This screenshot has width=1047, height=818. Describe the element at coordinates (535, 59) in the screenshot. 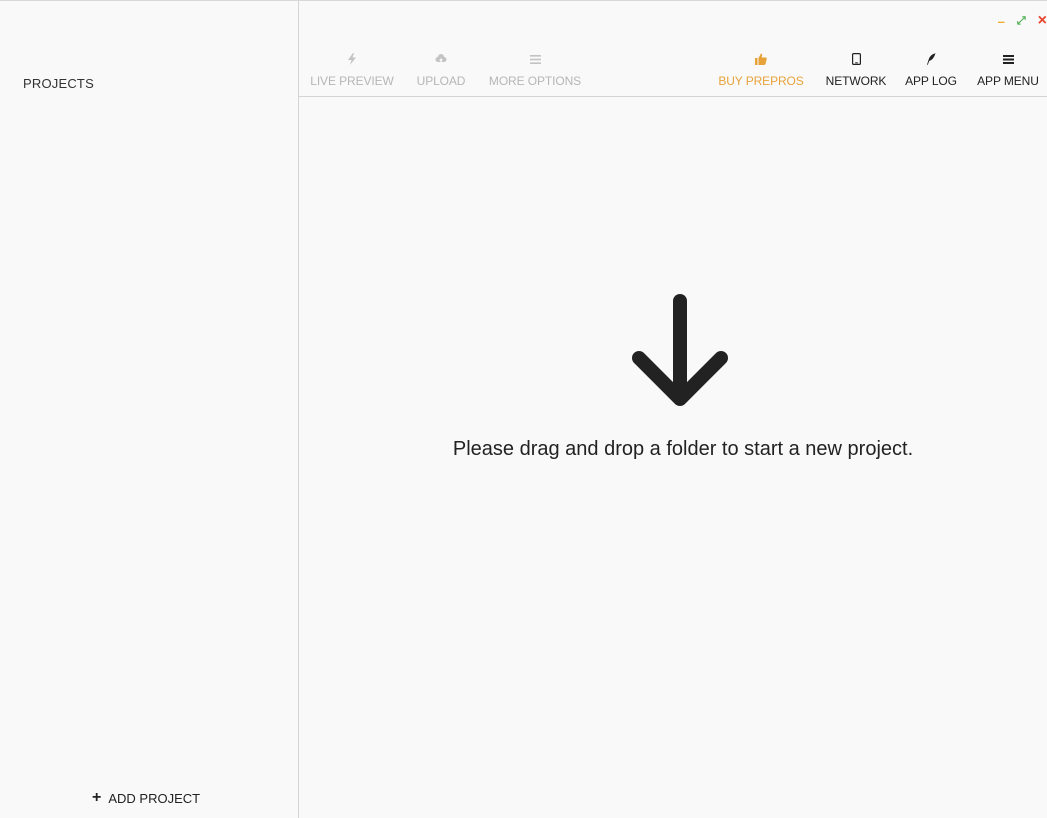

I see `menu-lines-icon` at that location.